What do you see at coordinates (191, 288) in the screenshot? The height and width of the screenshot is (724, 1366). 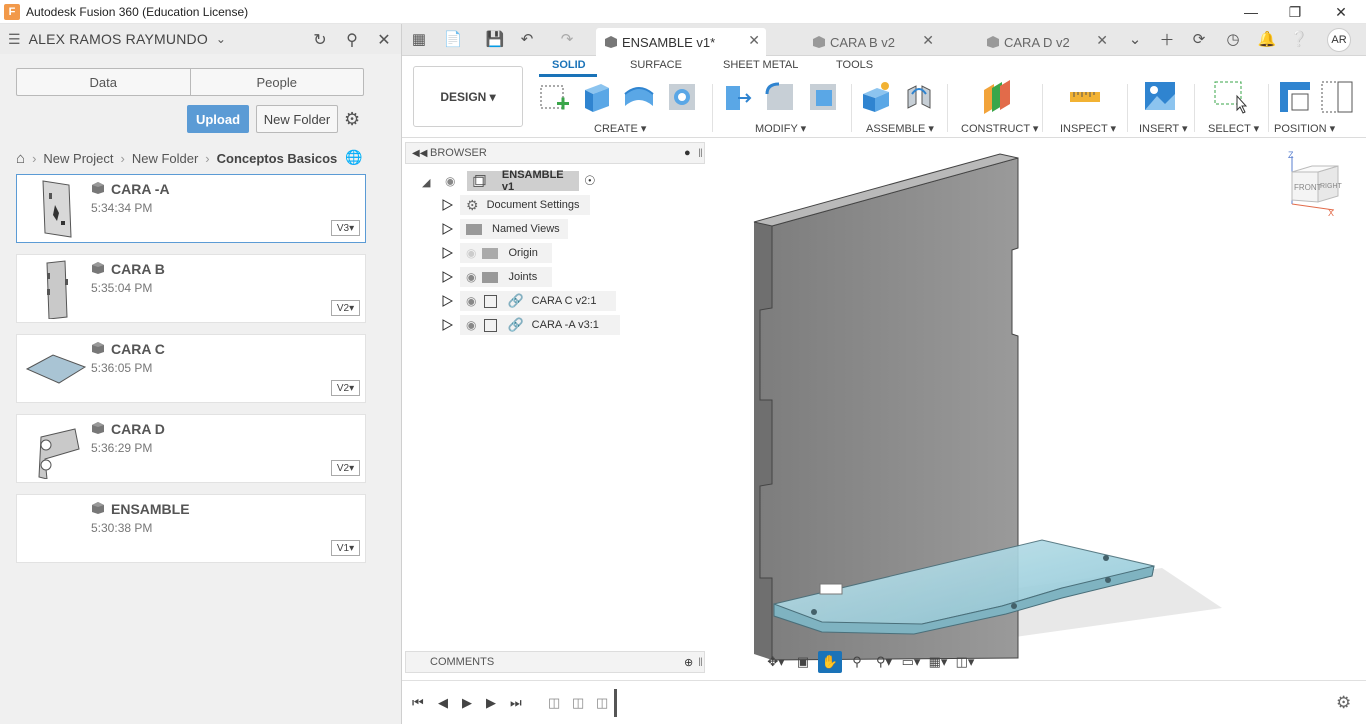 I see `file-card: CARA B 5:35:04 PM V2 ▾` at bounding box center [191, 288].